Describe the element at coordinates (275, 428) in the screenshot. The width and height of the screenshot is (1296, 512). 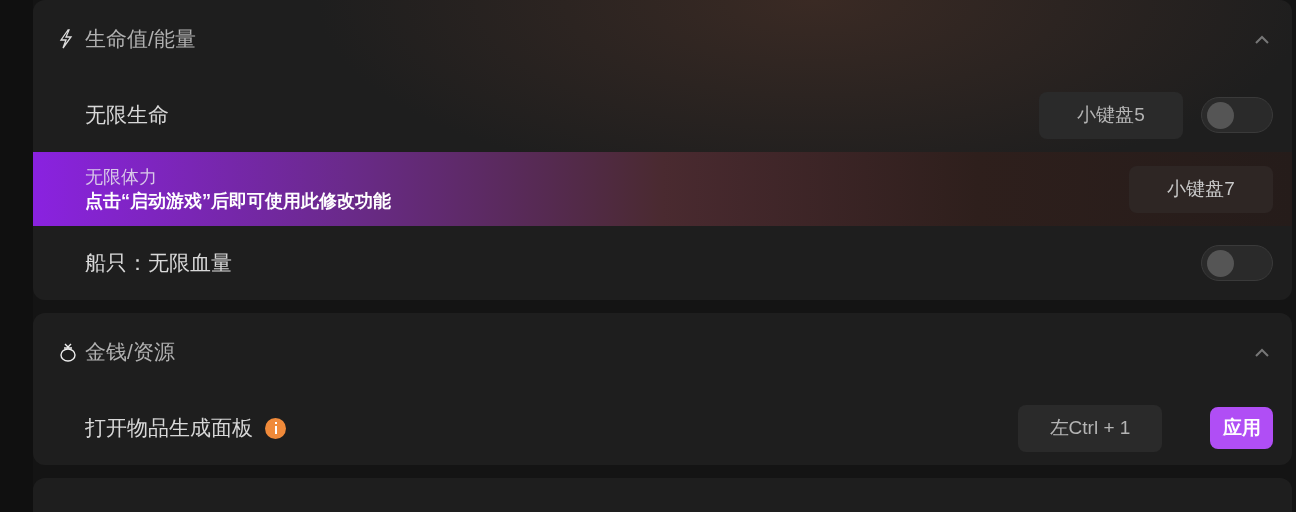
I see `info-icon` at that location.